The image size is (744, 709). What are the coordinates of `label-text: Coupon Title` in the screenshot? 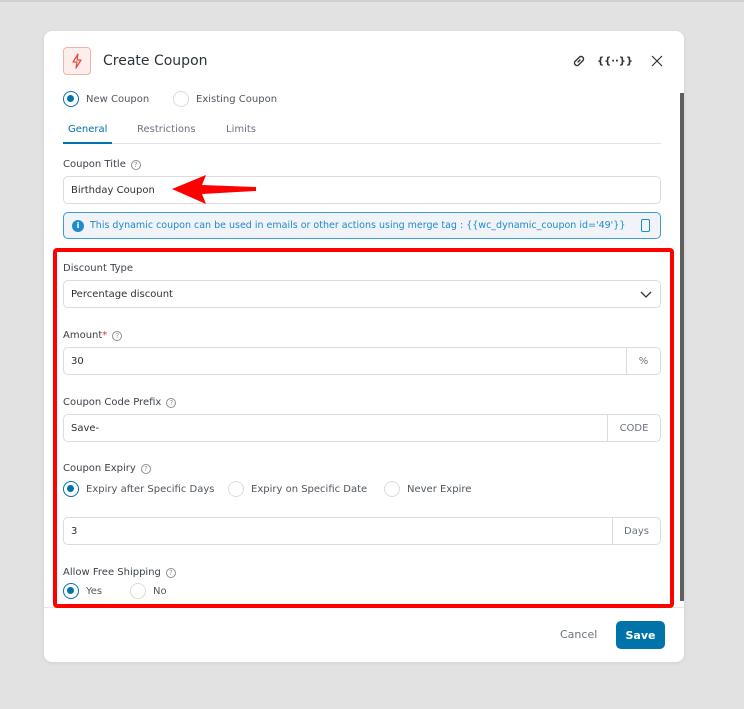 It's located at (94, 164).